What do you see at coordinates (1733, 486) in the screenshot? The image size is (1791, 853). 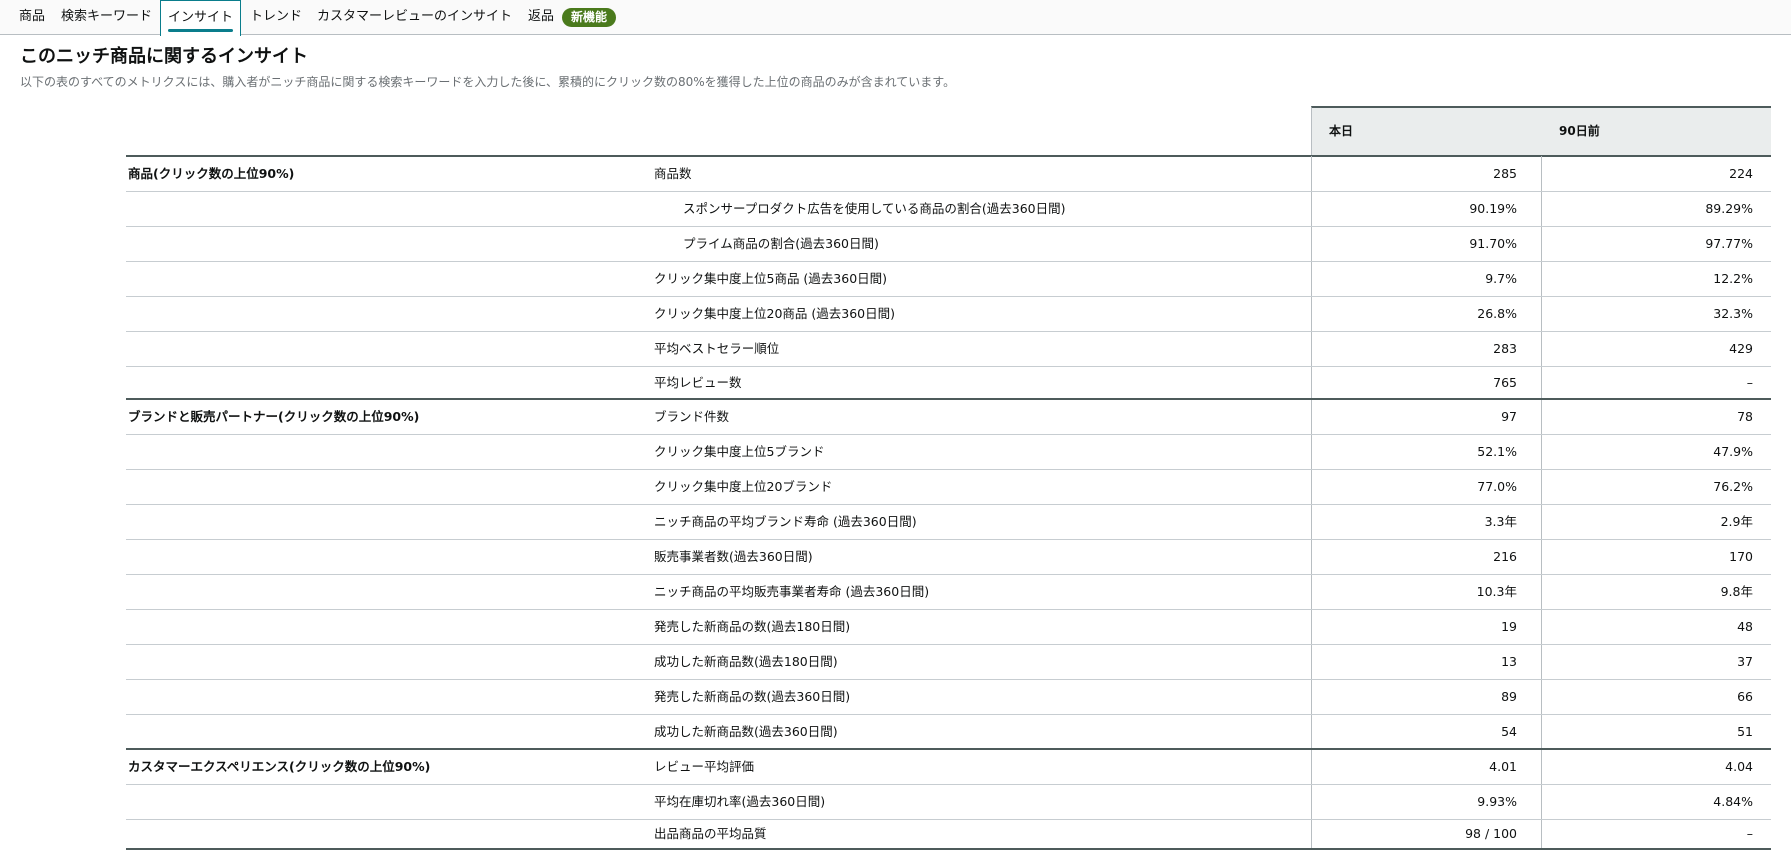 I see `value-90-days-ago: 76.2%` at bounding box center [1733, 486].